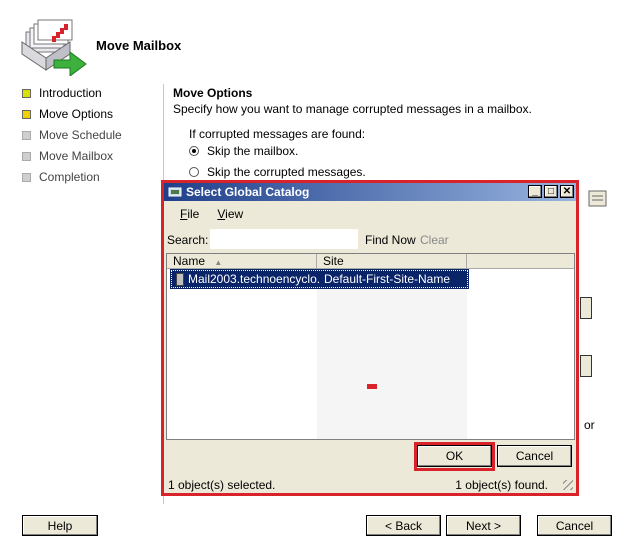 The height and width of the screenshot is (555, 634). What do you see at coordinates (54, 47) in the screenshot?
I see `move-mailbox-icon` at bounding box center [54, 47].